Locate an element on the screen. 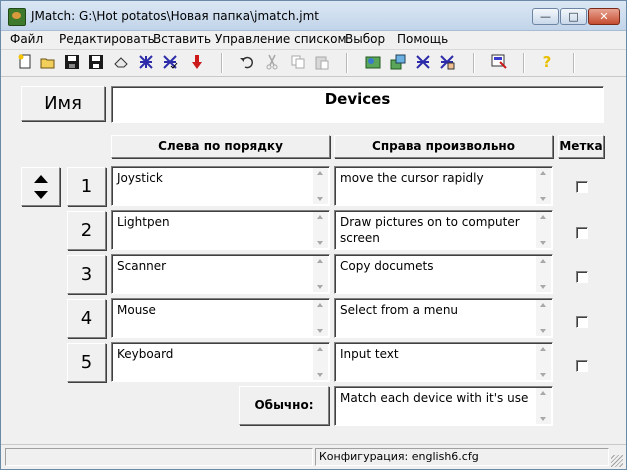 The image size is (627, 470). cut-icon is located at coordinates (272, 62).